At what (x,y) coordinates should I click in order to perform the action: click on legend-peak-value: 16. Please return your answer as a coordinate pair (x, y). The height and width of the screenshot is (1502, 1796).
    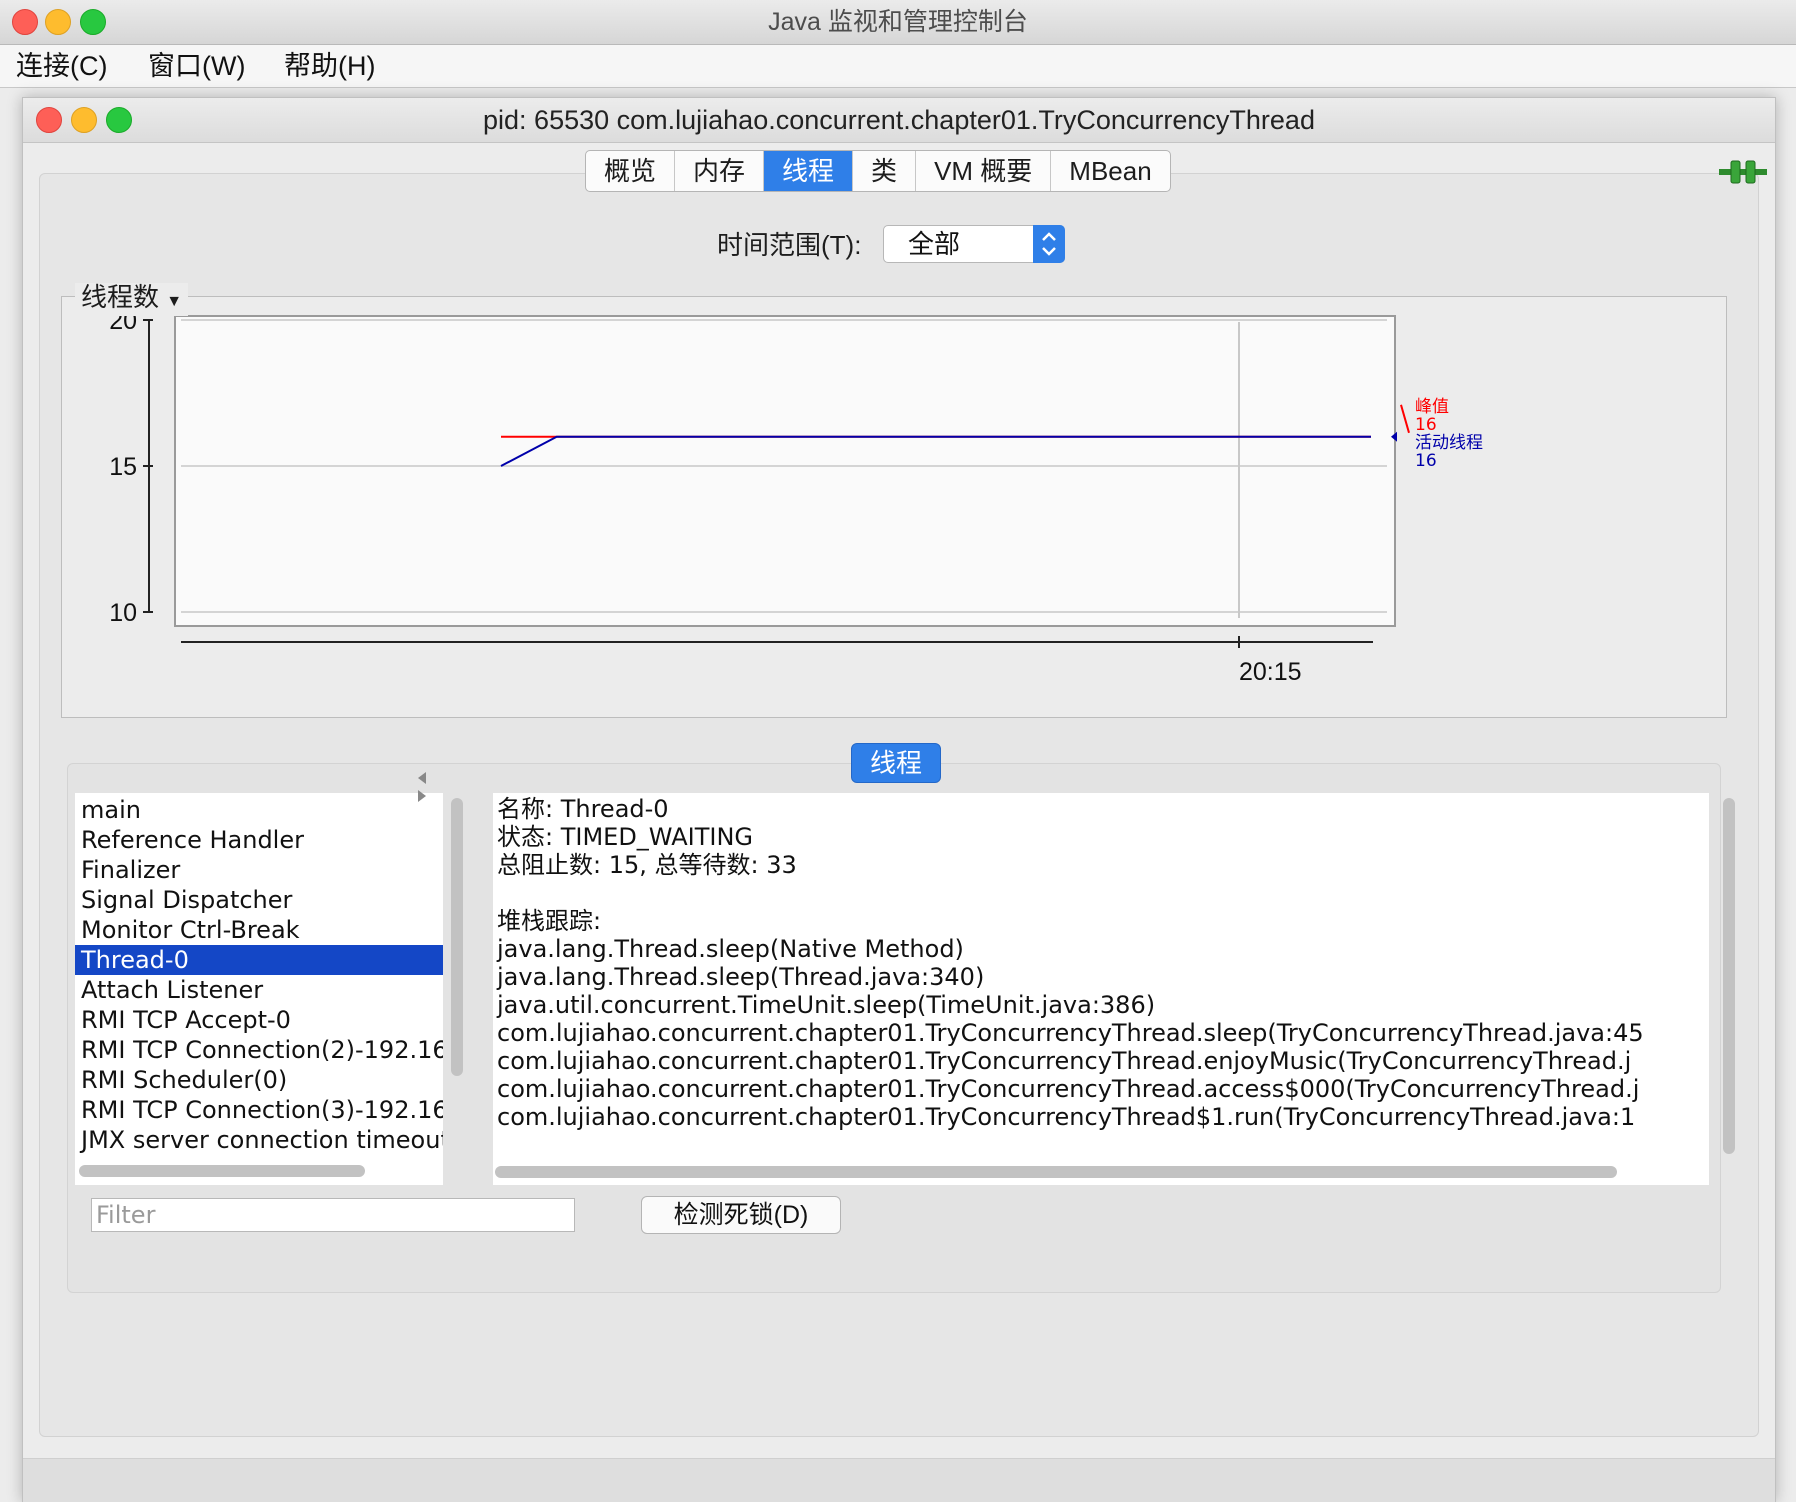
    Looking at the image, I should click on (1426, 425).